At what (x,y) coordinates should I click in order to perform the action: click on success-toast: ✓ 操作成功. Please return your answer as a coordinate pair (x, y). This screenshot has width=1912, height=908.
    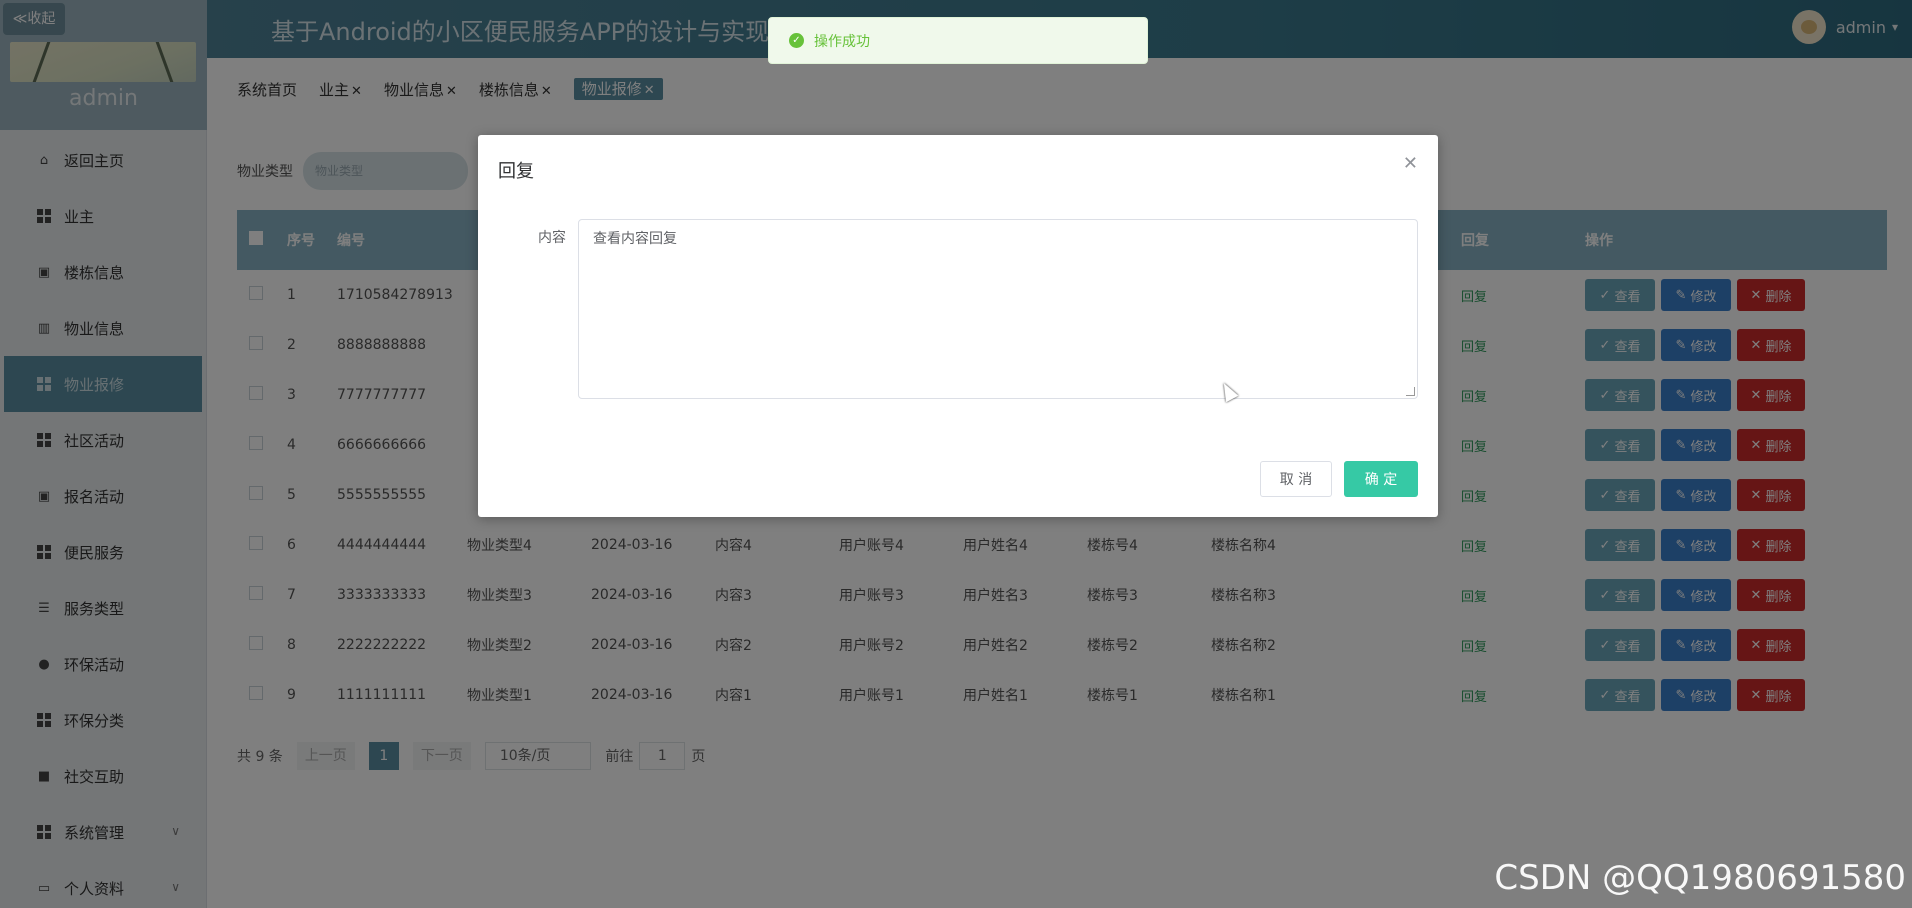
    Looking at the image, I should click on (958, 40).